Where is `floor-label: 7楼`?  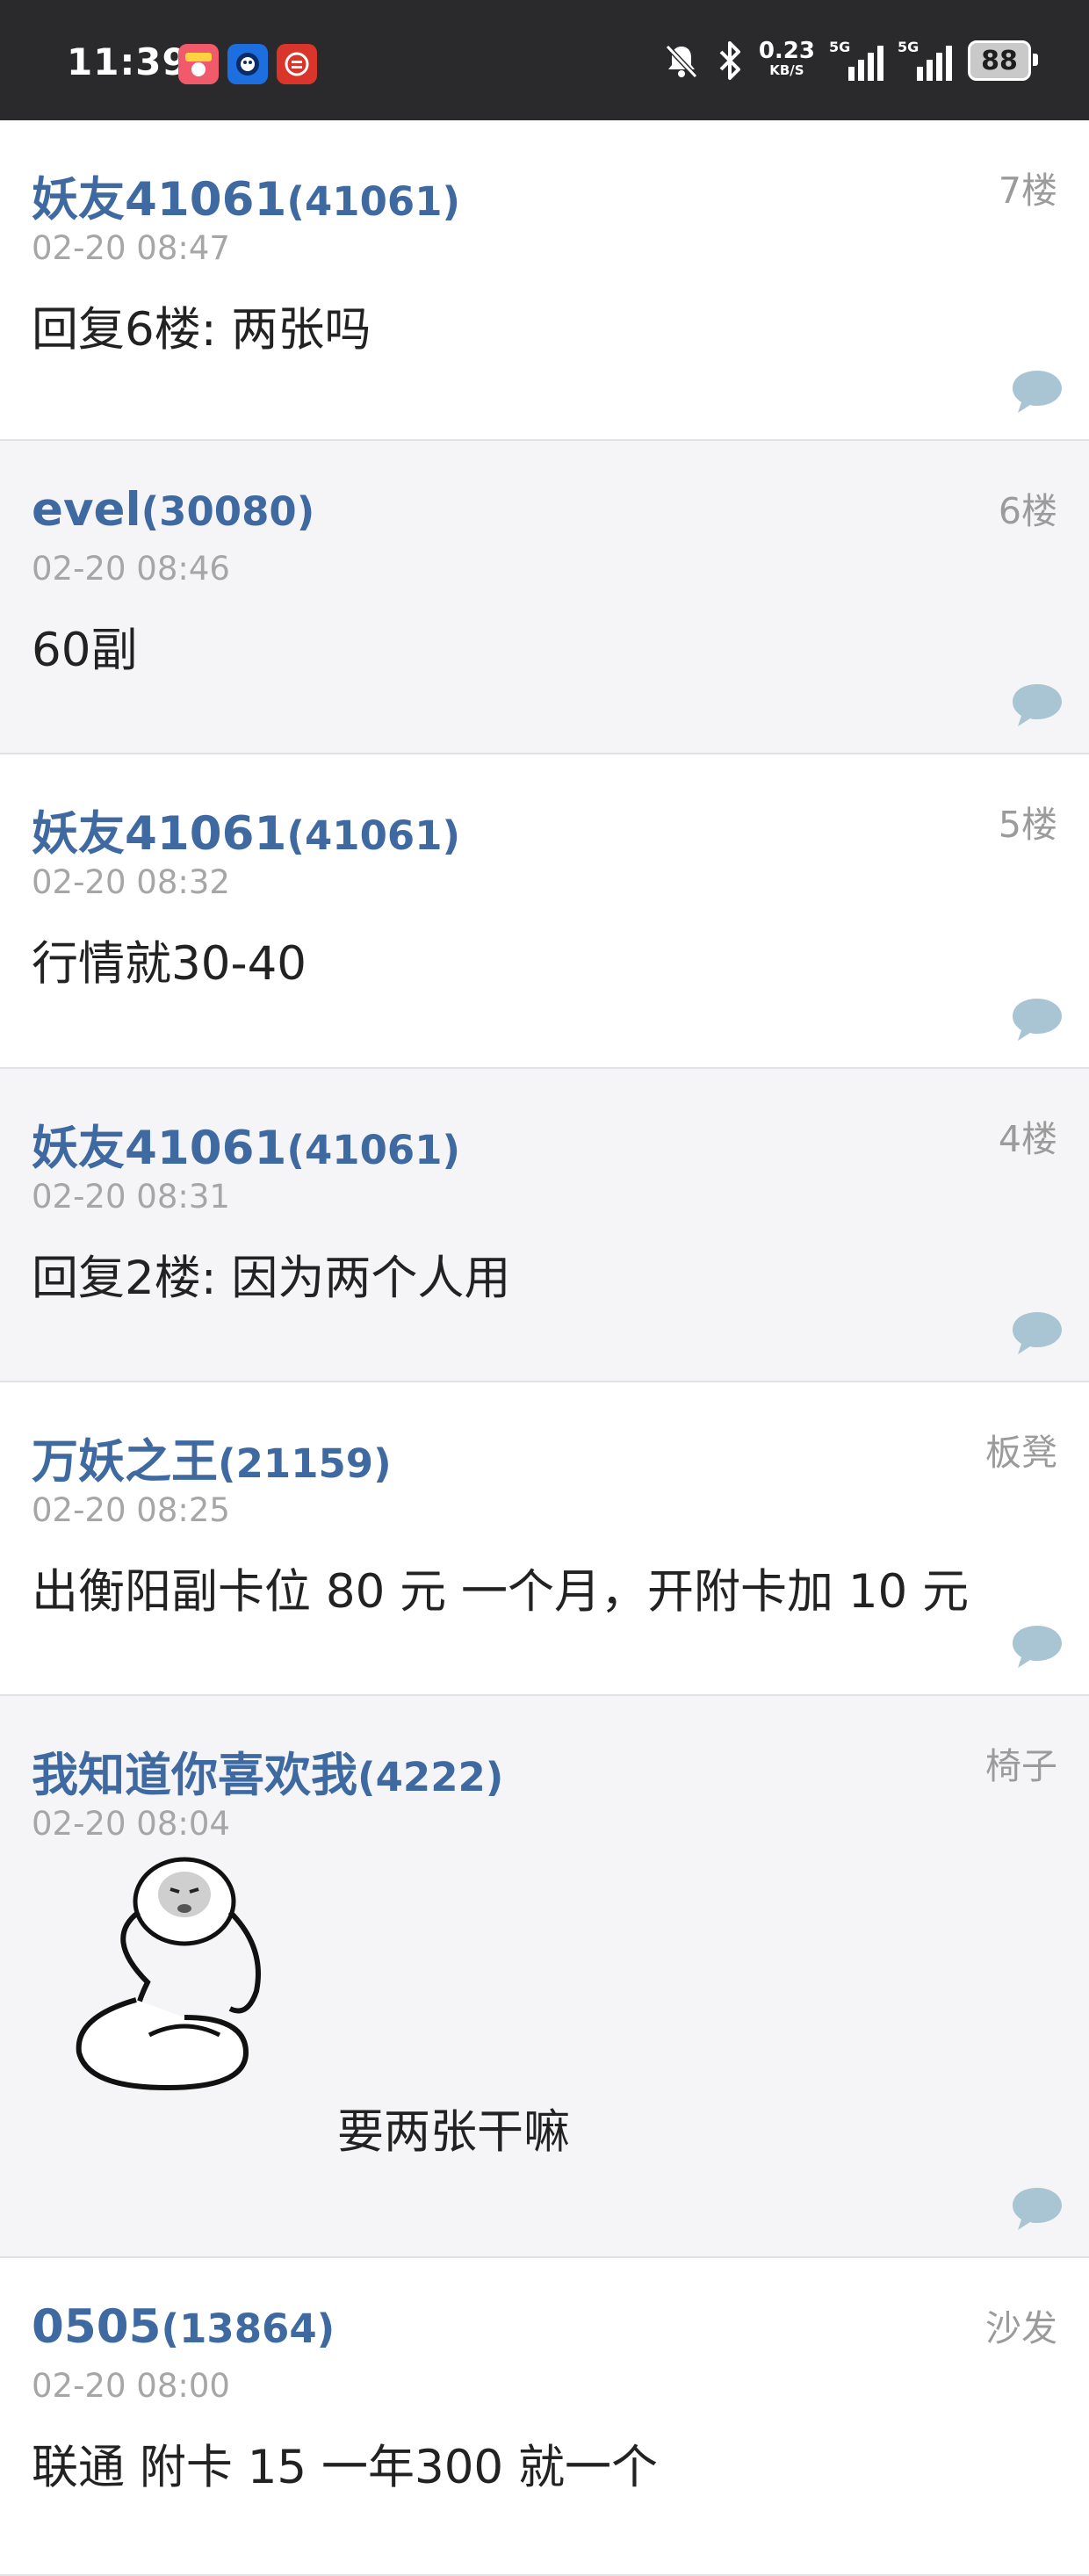 floor-label: 7楼 is located at coordinates (1027, 191).